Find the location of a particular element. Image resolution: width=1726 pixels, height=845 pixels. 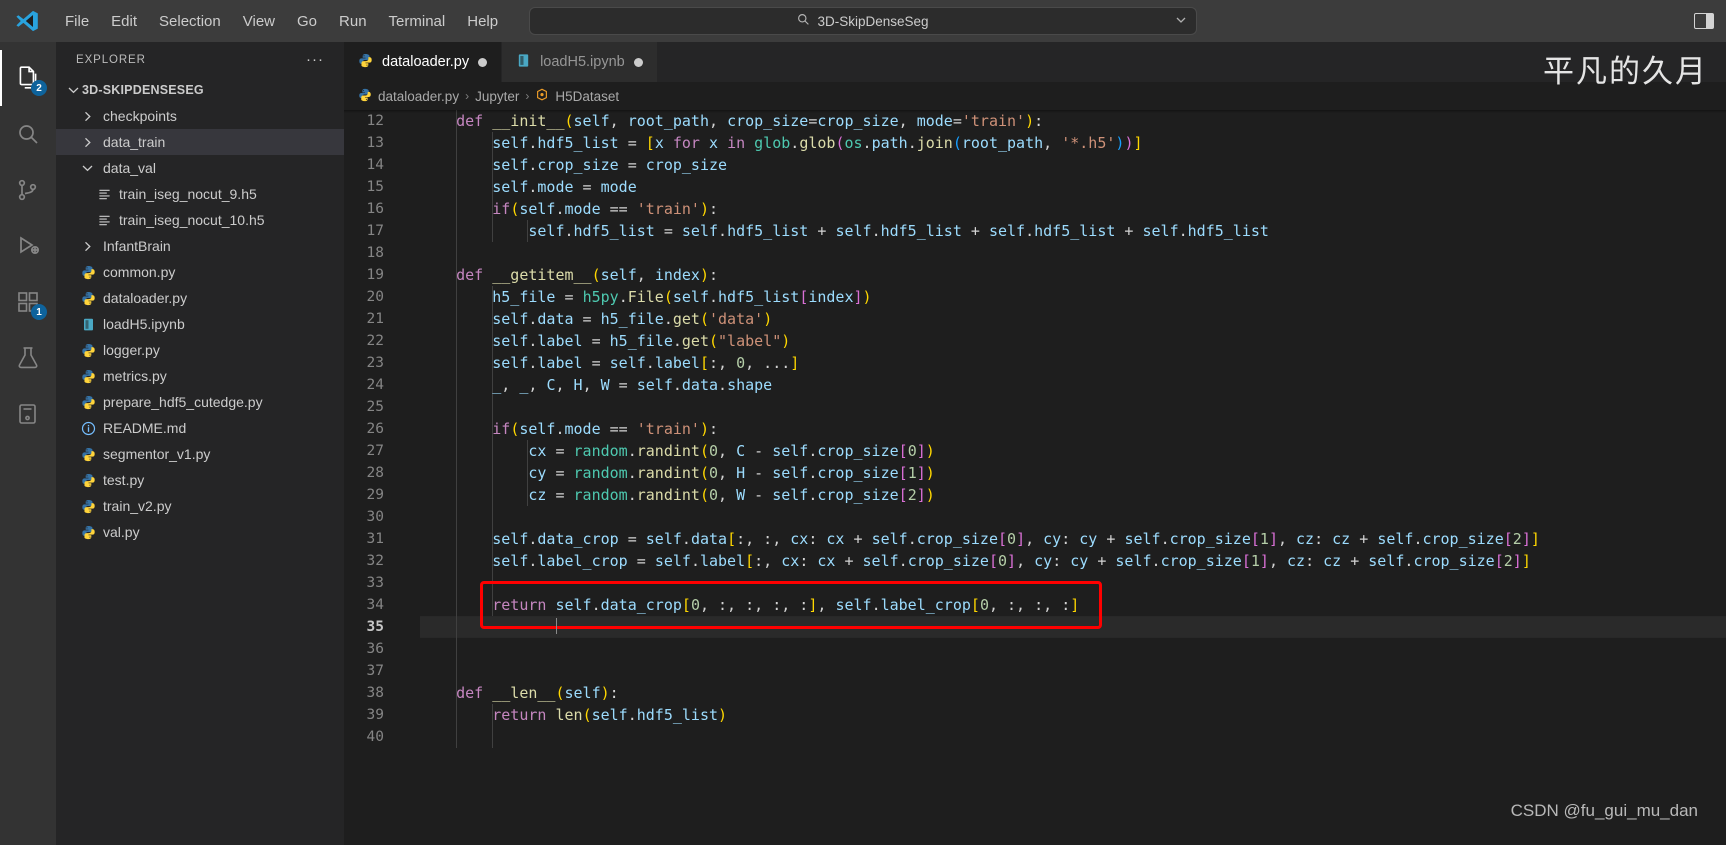

code-line: 21 self.data = h5_file.get('data') is located at coordinates (1035, 319).